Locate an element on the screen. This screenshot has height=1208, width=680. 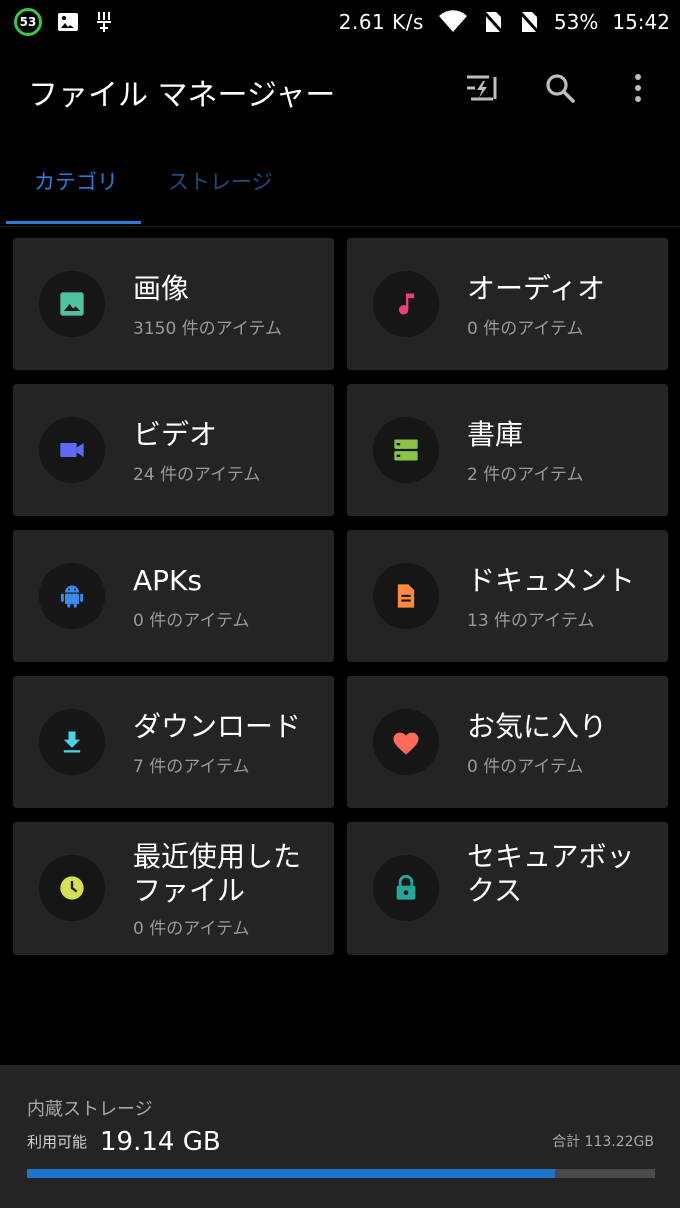
heart-icon is located at coordinates (406, 742).